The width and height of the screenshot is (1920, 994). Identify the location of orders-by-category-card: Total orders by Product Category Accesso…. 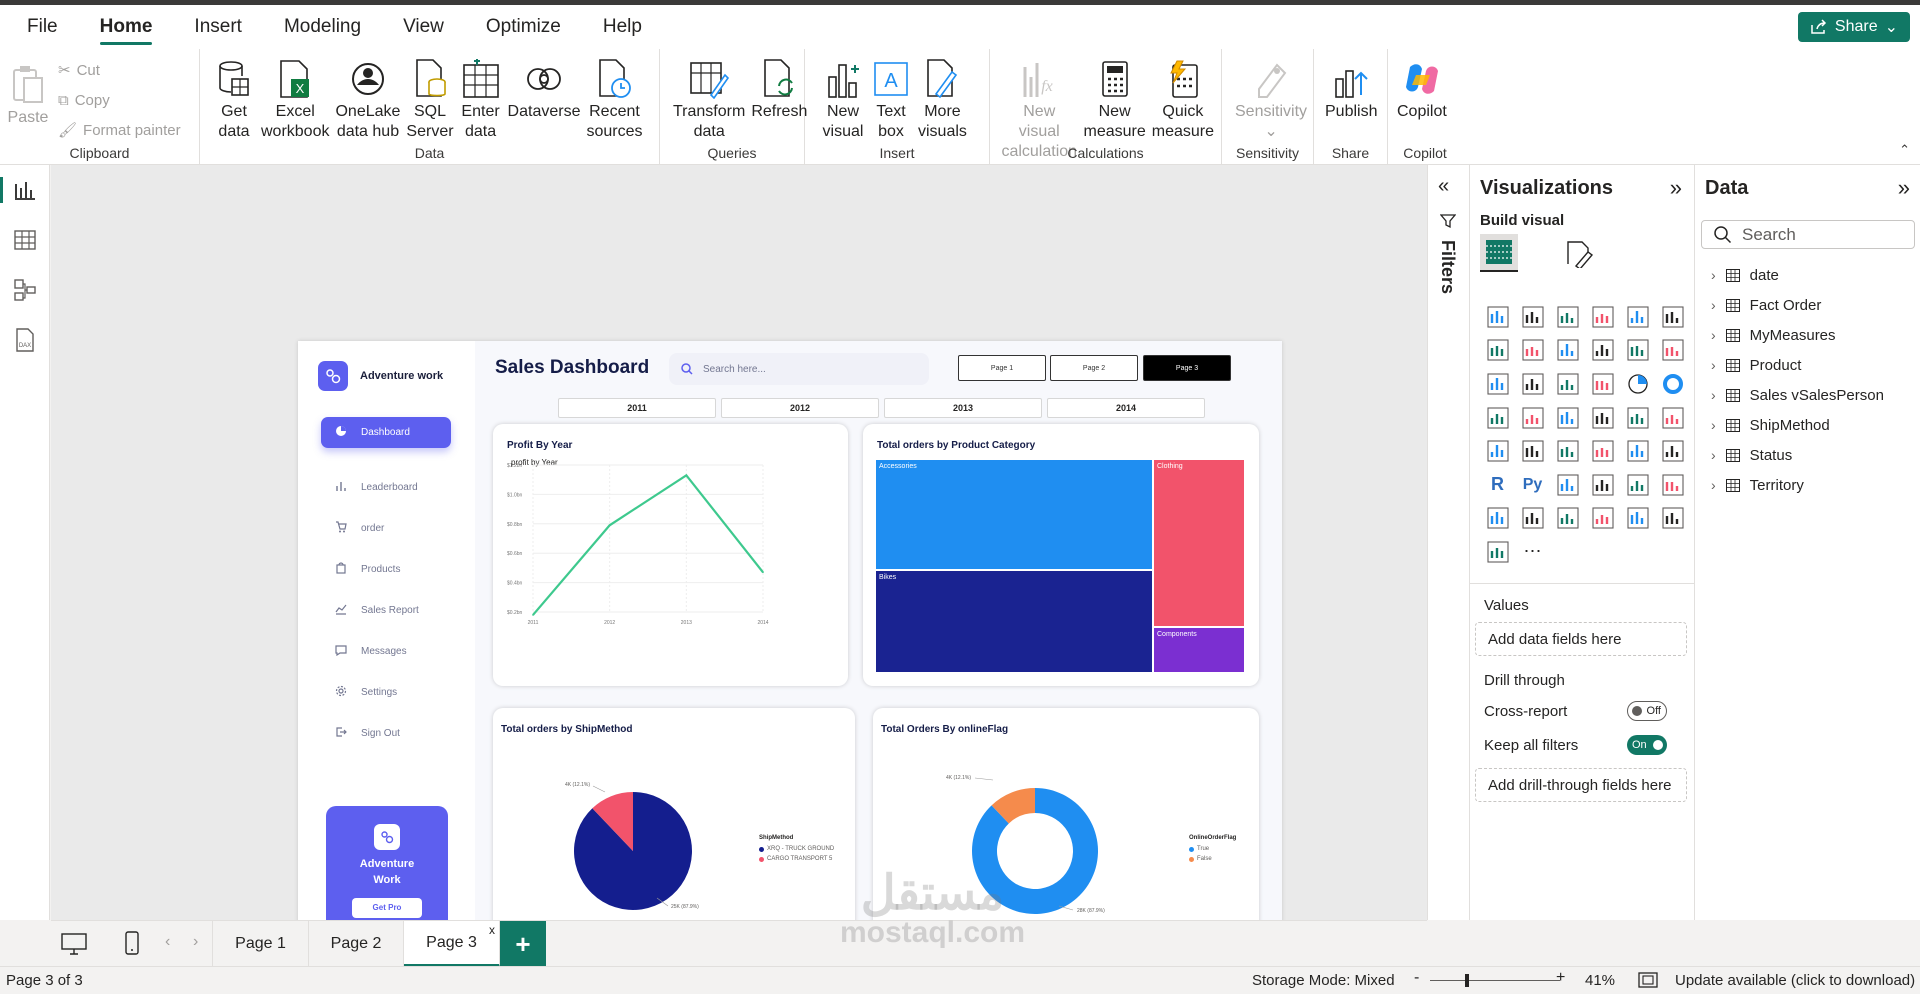
(1061, 555).